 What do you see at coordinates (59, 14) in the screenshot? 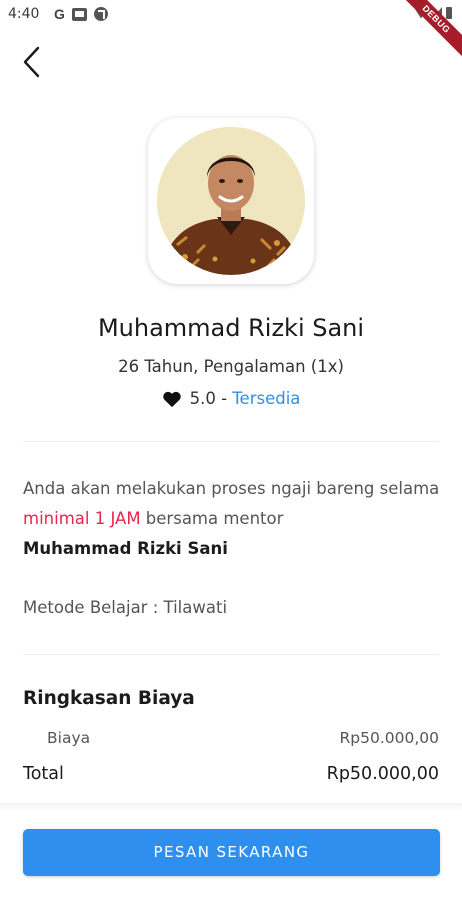
I see `google-g-icon: G` at bounding box center [59, 14].